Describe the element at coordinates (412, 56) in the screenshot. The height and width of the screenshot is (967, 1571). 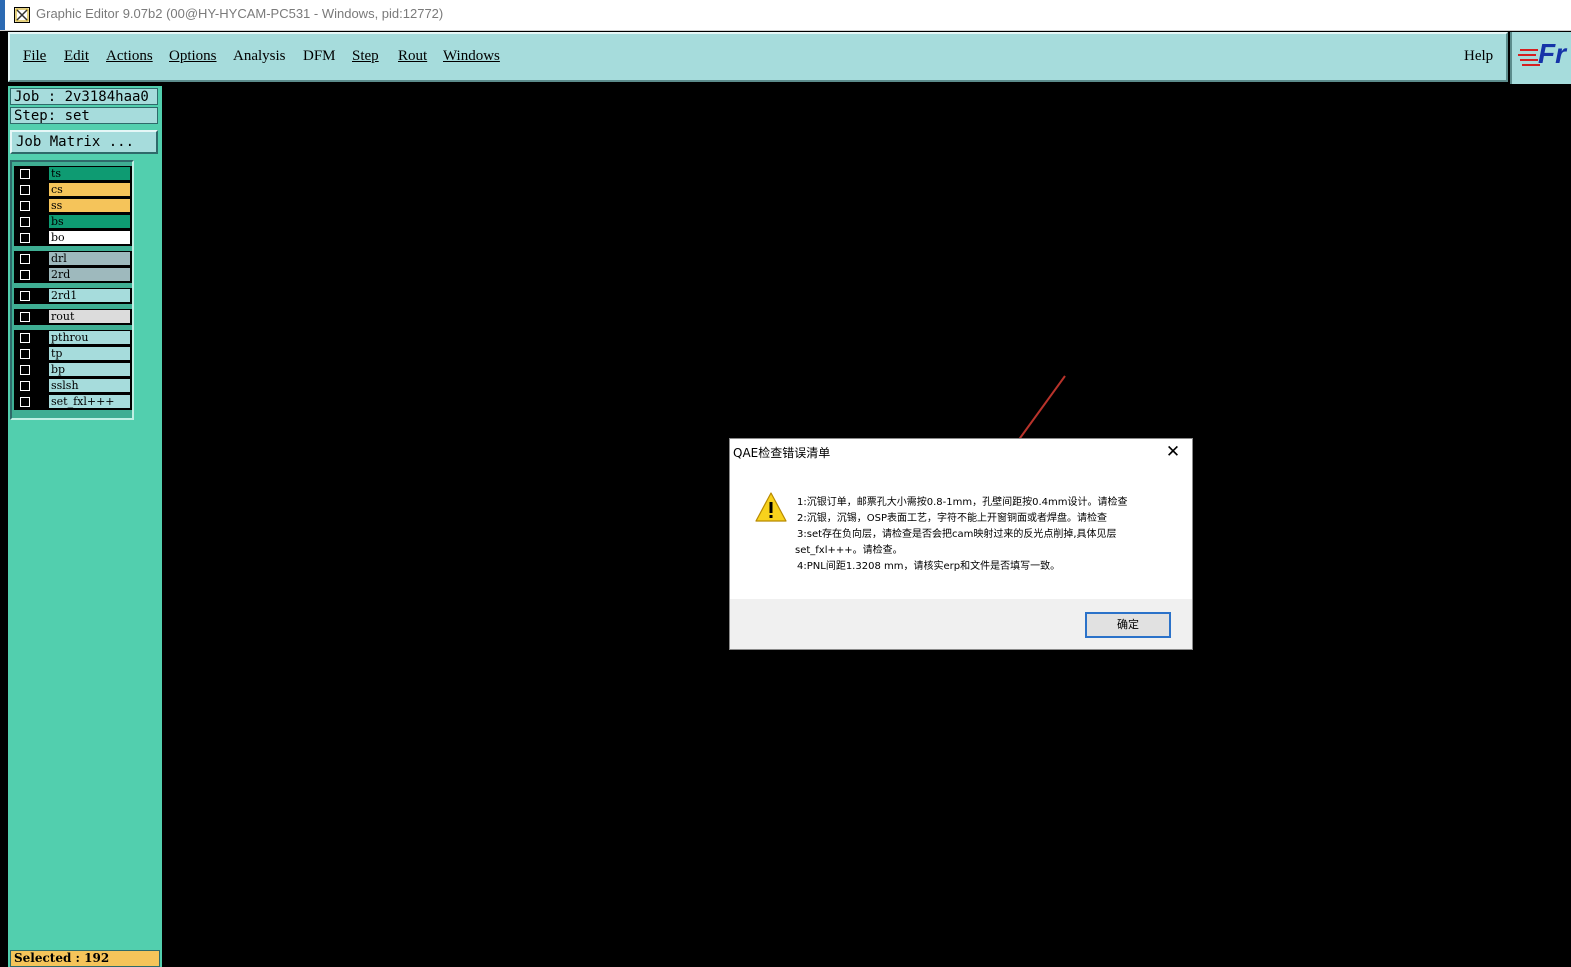
I see `menu-rout: Rout` at that location.